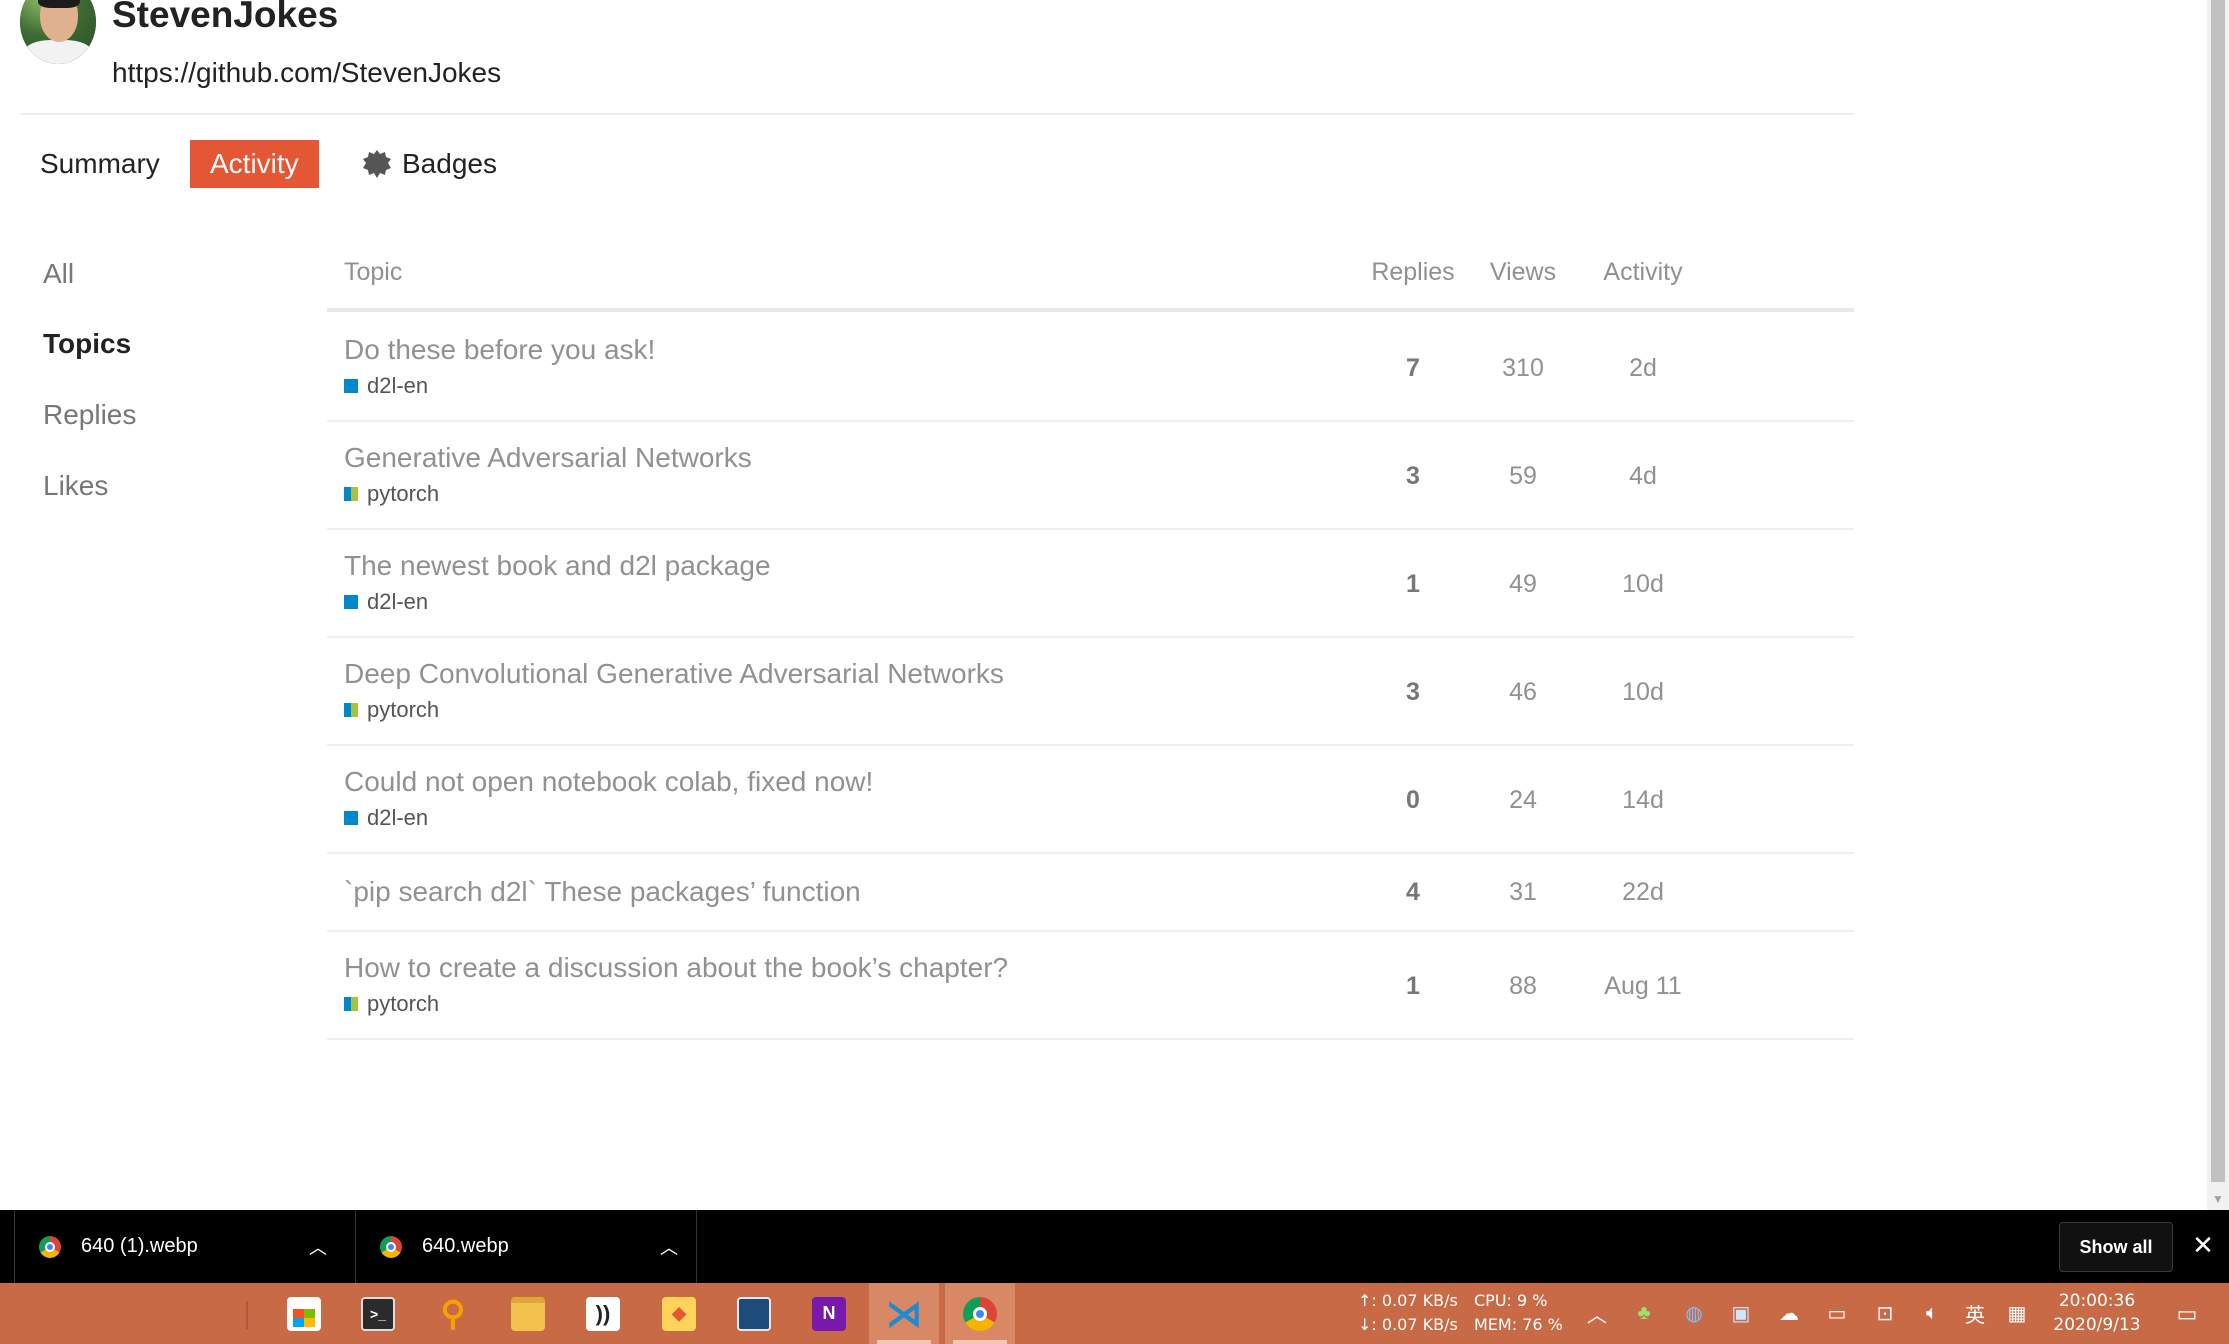 This screenshot has width=2229, height=1344. I want to click on app-icon: ◆, so click(679, 1313).